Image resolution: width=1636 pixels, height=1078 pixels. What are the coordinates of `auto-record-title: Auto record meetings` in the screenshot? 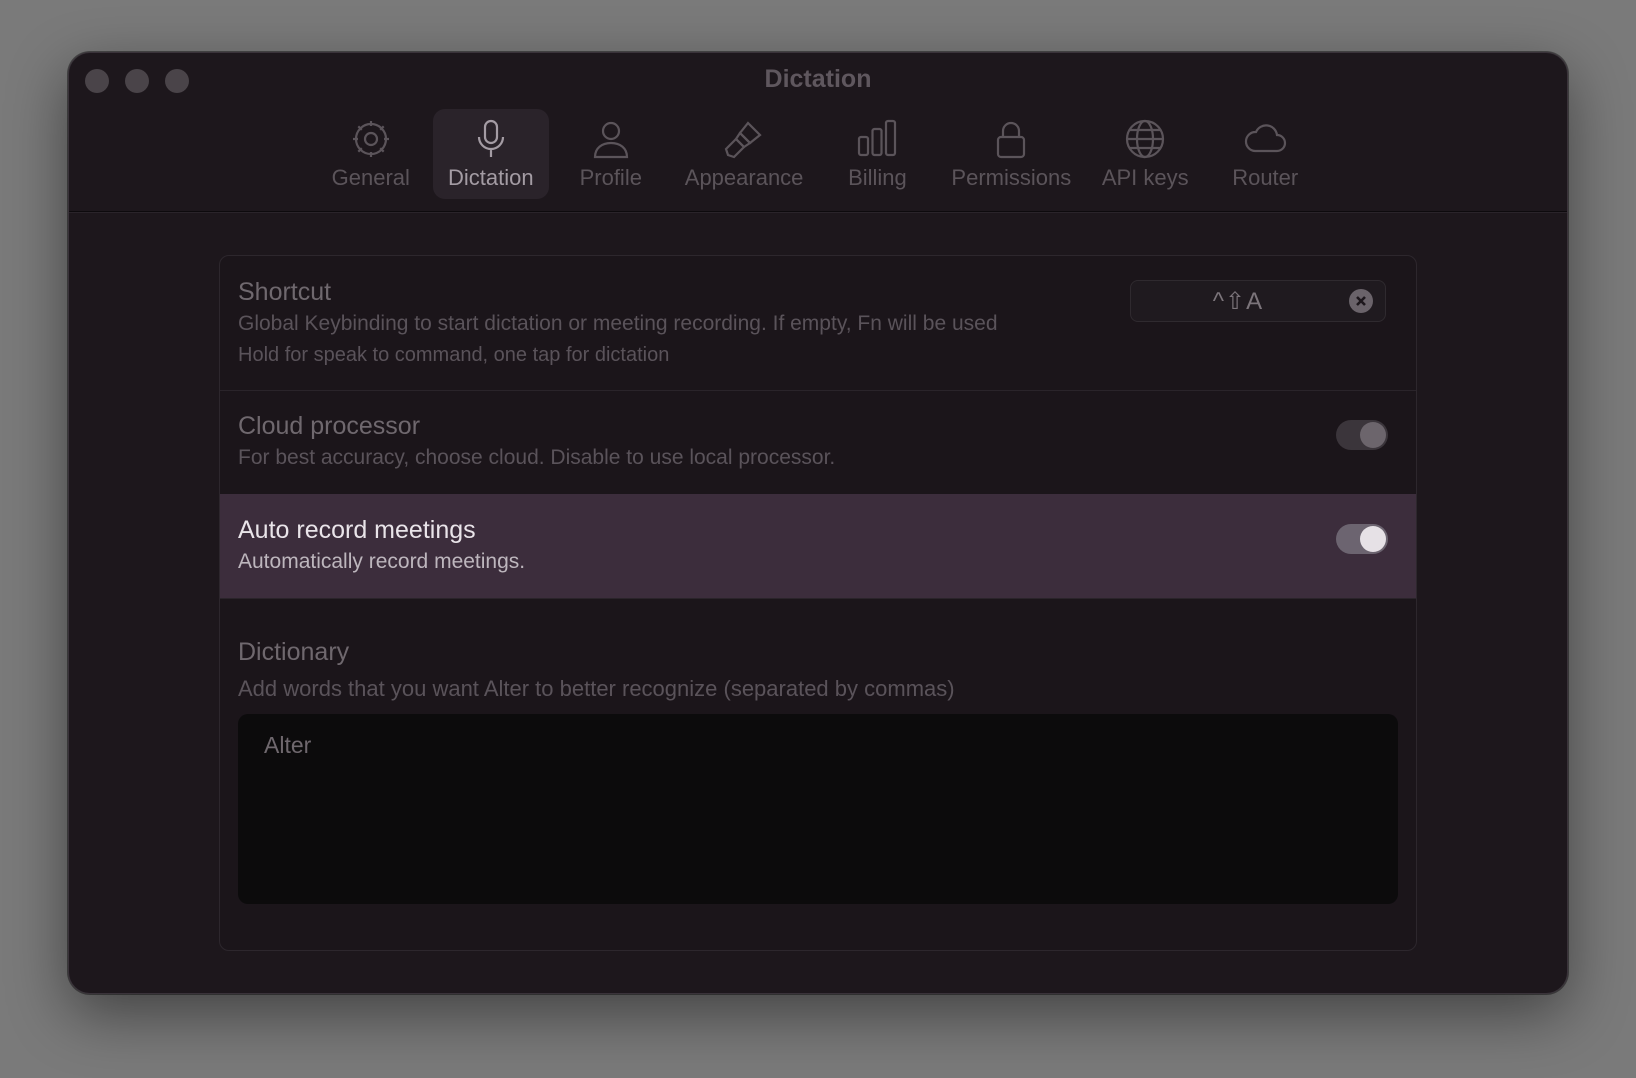 It's located at (357, 530).